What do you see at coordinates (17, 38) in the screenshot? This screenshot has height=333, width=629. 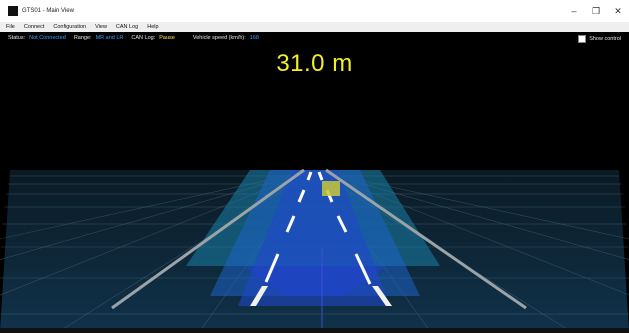 I see `status-label: Status:` at bounding box center [17, 38].